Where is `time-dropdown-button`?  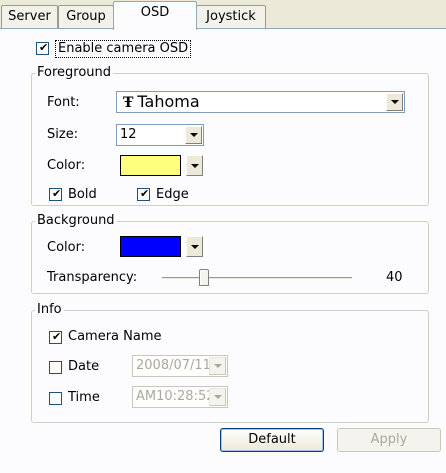
time-dropdown-button is located at coordinates (217, 397).